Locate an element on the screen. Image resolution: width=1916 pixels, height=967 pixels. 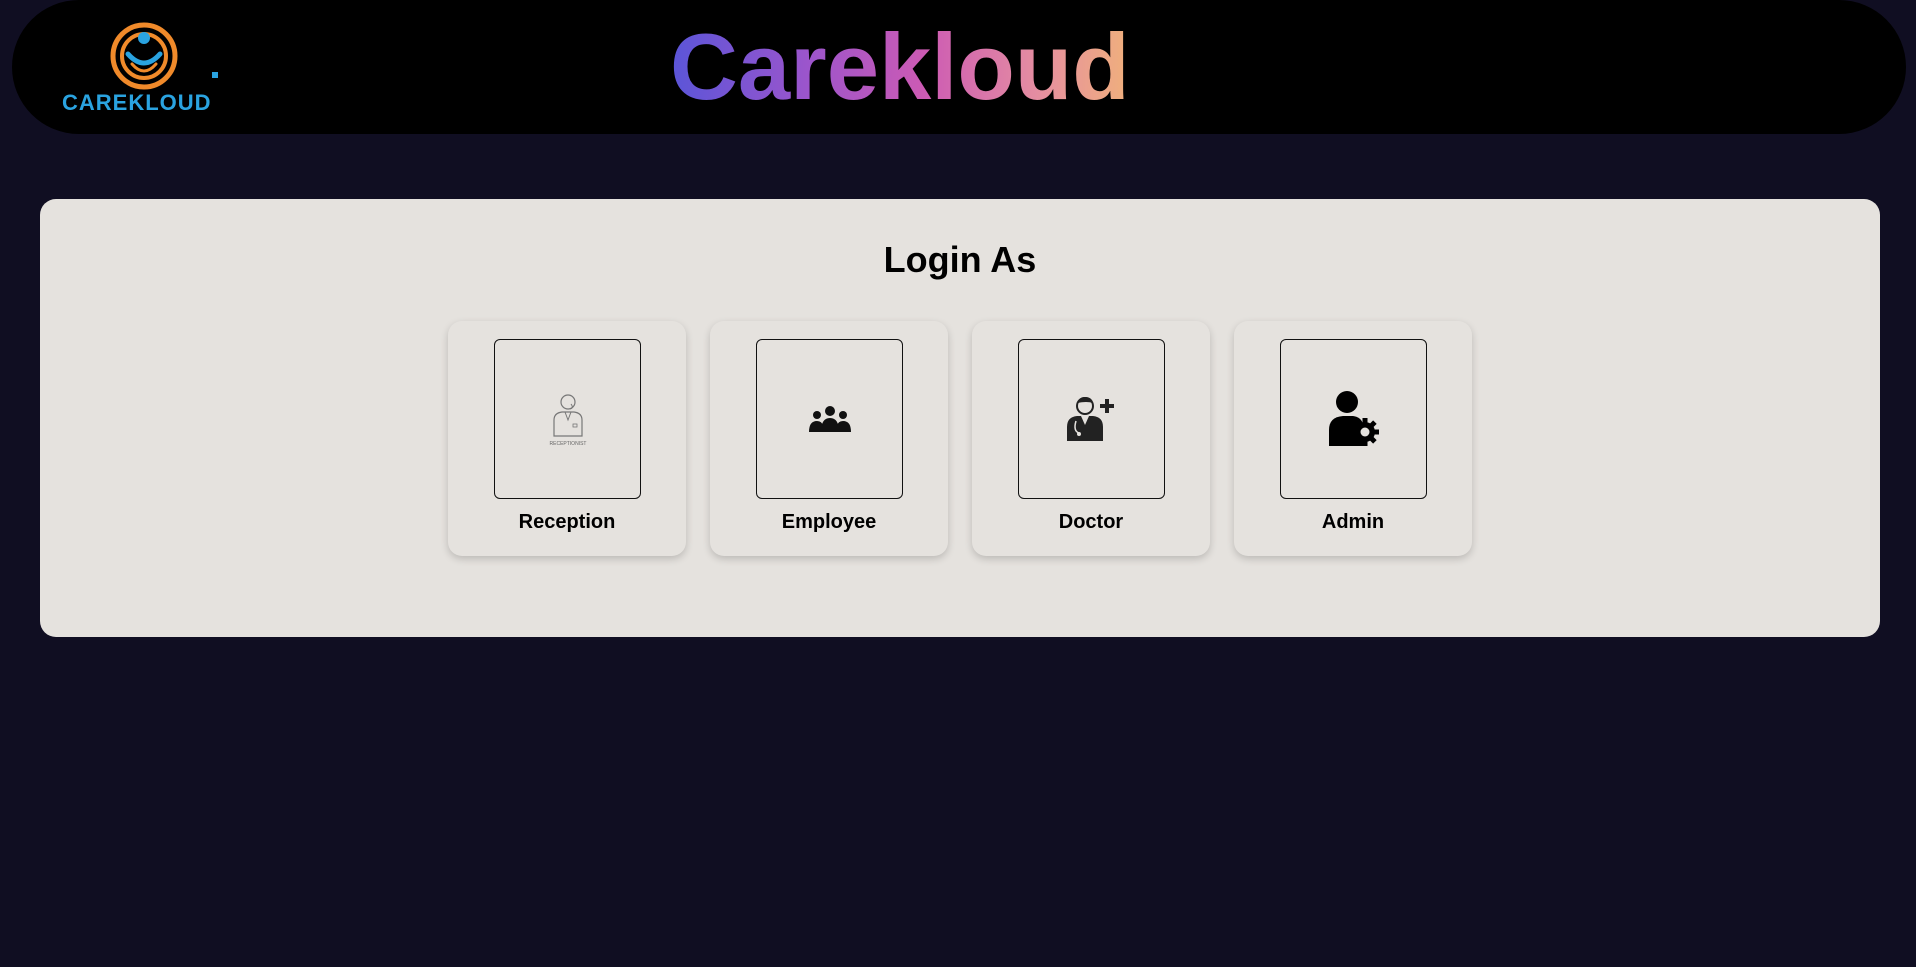
role-label-doctor: Doctor is located at coordinates (1091, 522).